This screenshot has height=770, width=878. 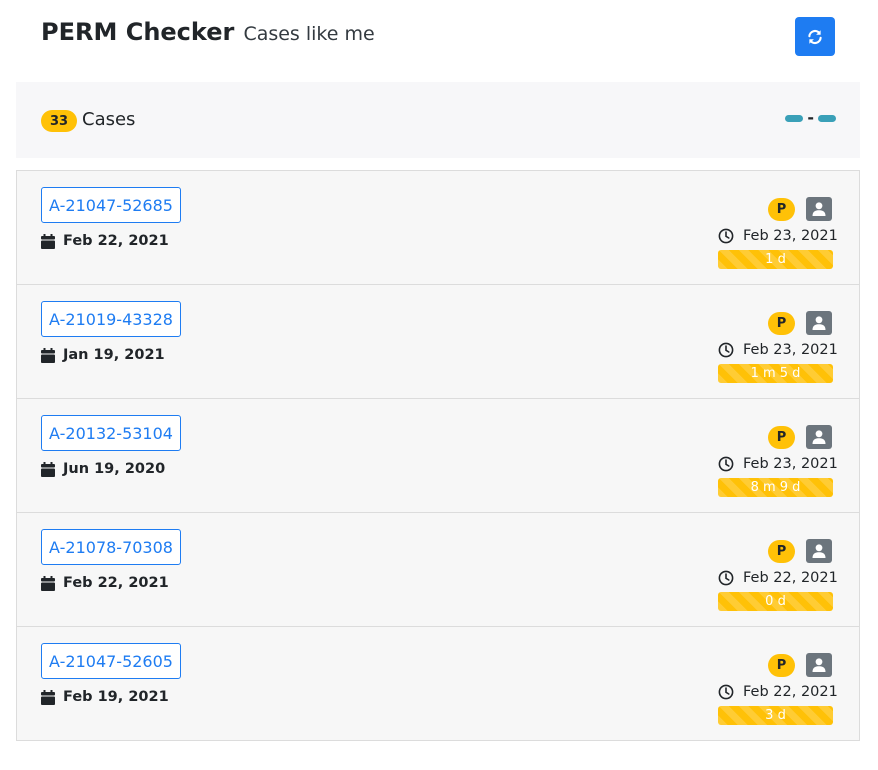 What do you see at coordinates (775, 373) in the screenshot?
I see `duration-bar: 1 m 5 d` at bounding box center [775, 373].